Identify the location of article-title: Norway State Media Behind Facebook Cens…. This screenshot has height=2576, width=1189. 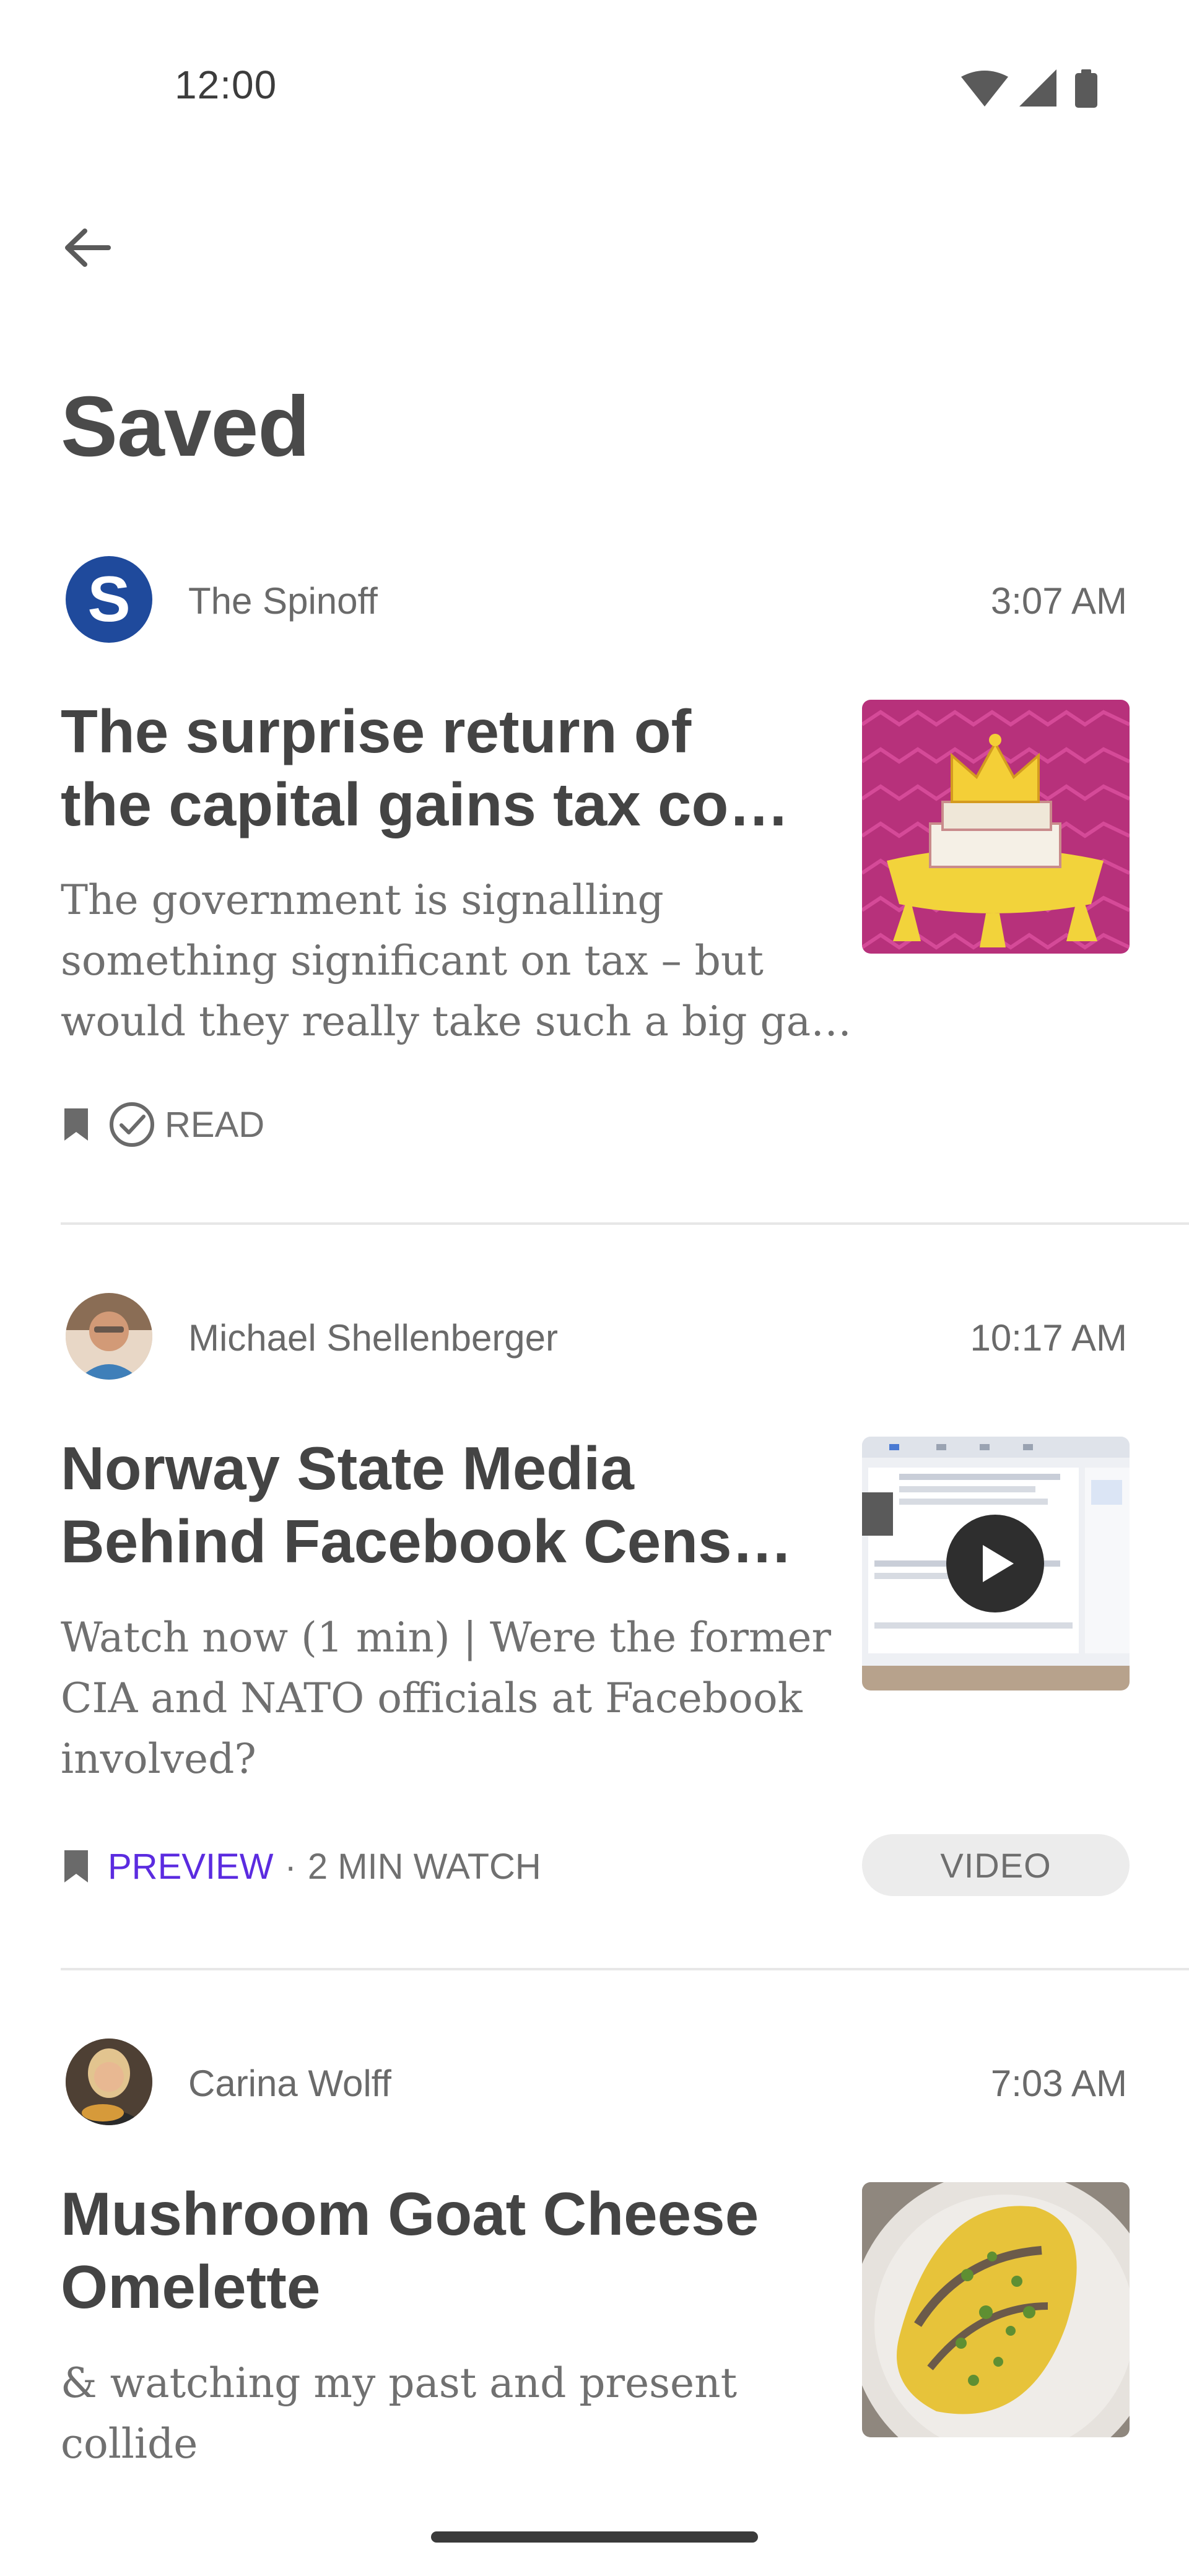
(438, 1505).